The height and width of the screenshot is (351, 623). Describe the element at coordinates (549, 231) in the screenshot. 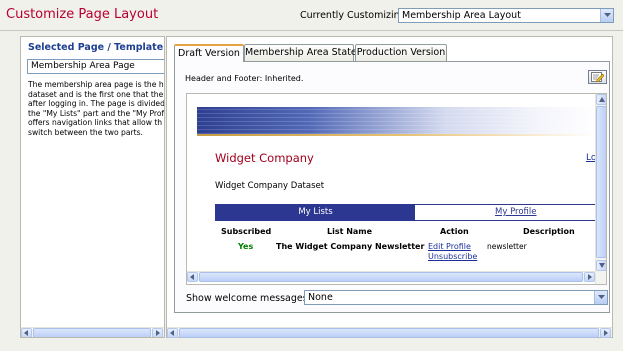

I see `column-header-description: Description` at that location.